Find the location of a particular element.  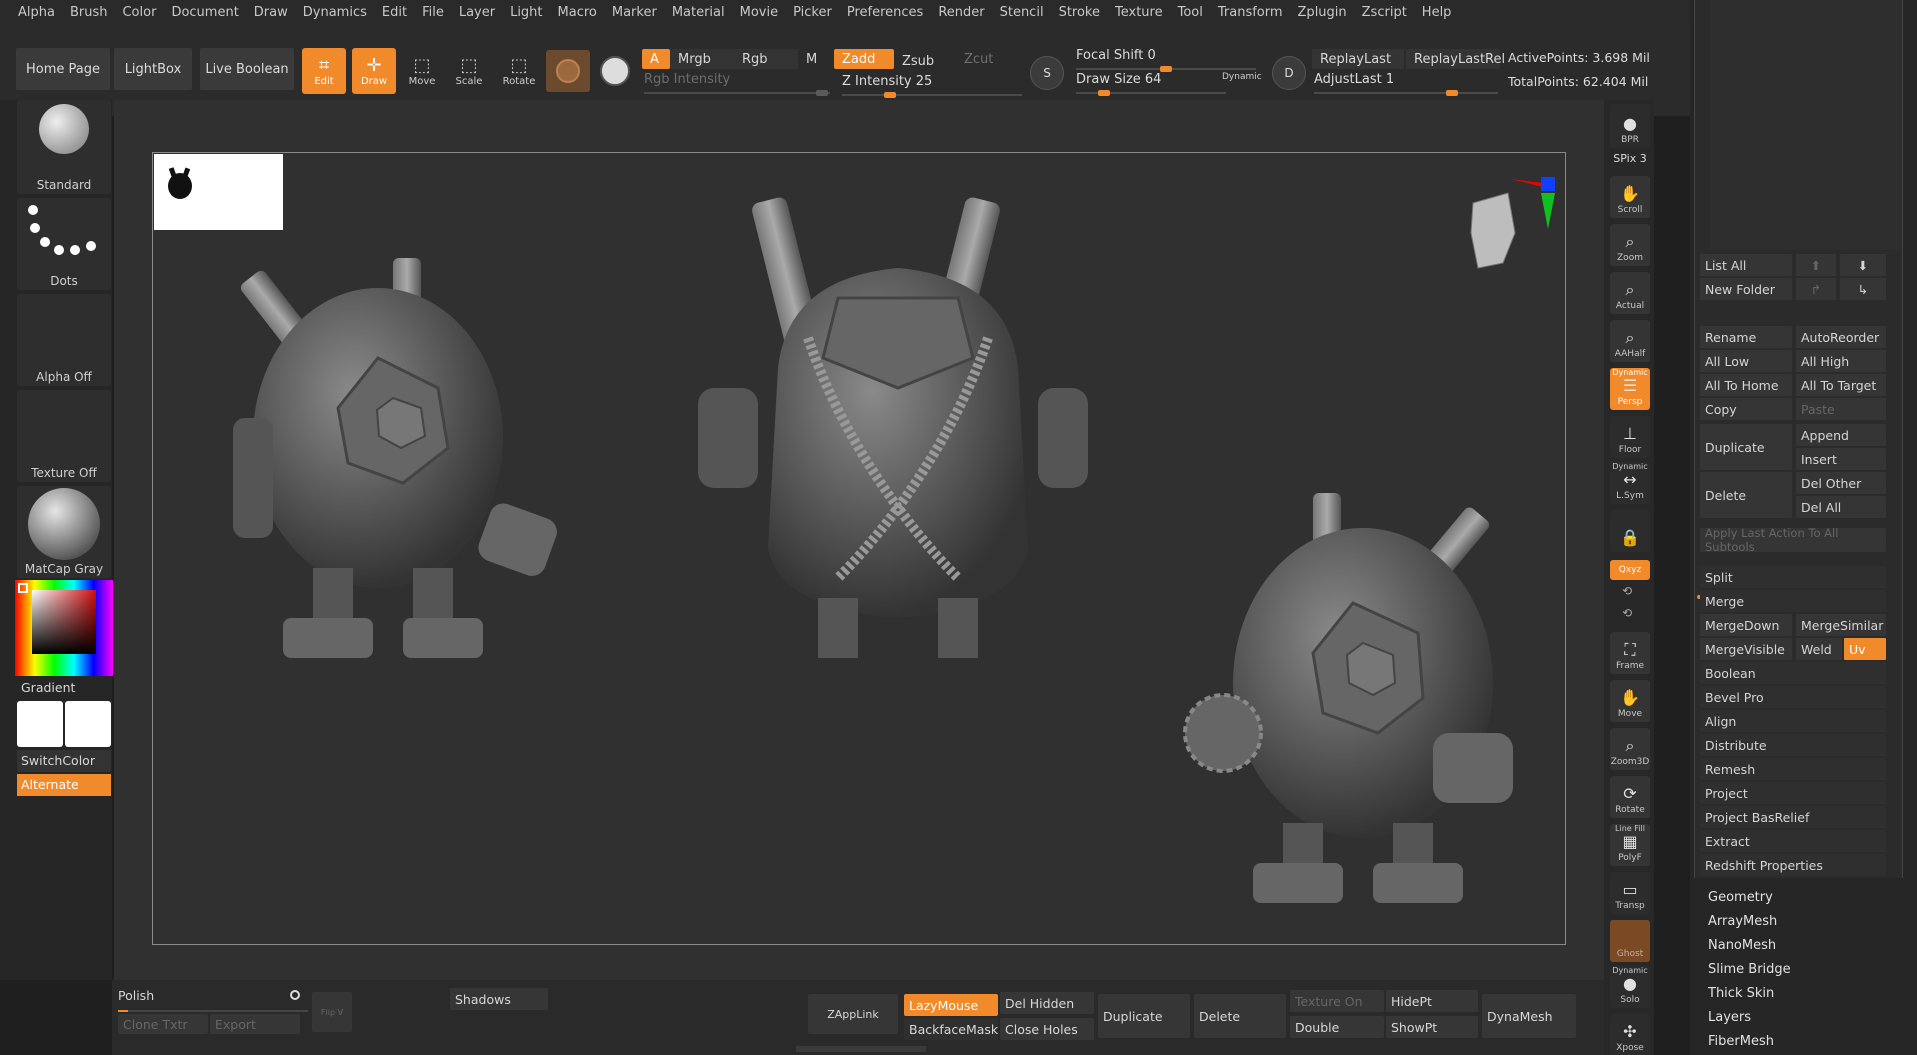

menu-zscript: Zscript is located at coordinates (1384, 12).